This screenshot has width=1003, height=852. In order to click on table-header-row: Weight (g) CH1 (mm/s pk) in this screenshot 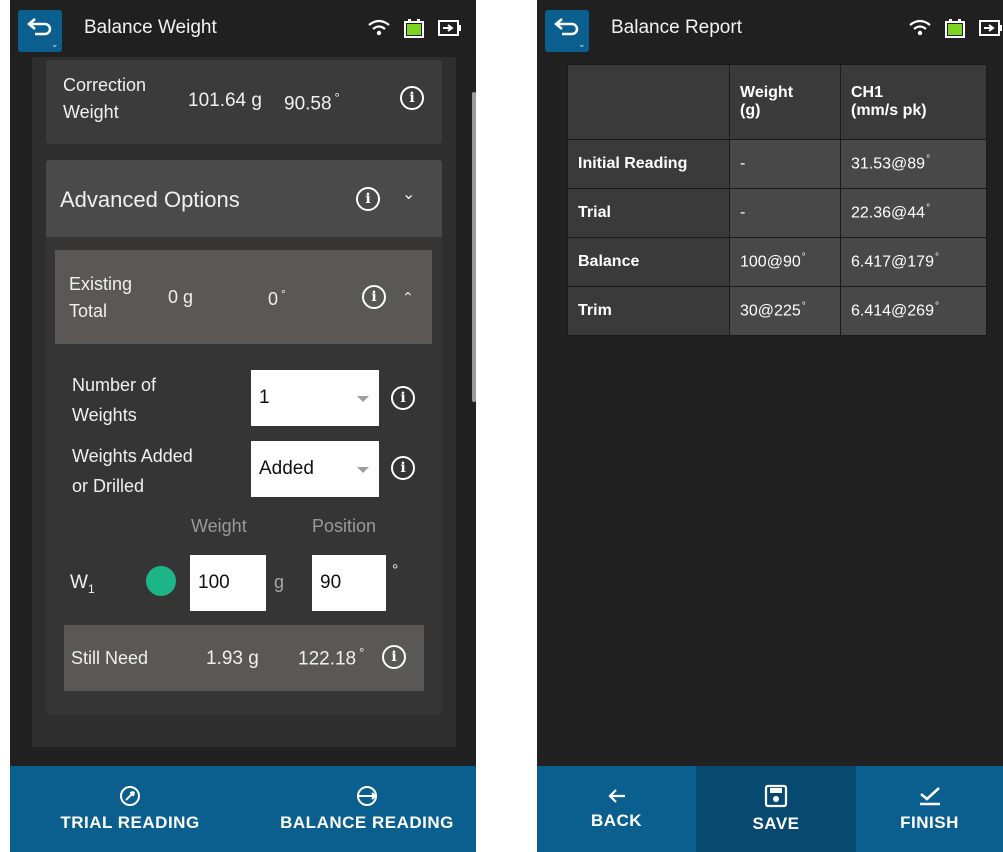, I will do `click(777, 102)`.